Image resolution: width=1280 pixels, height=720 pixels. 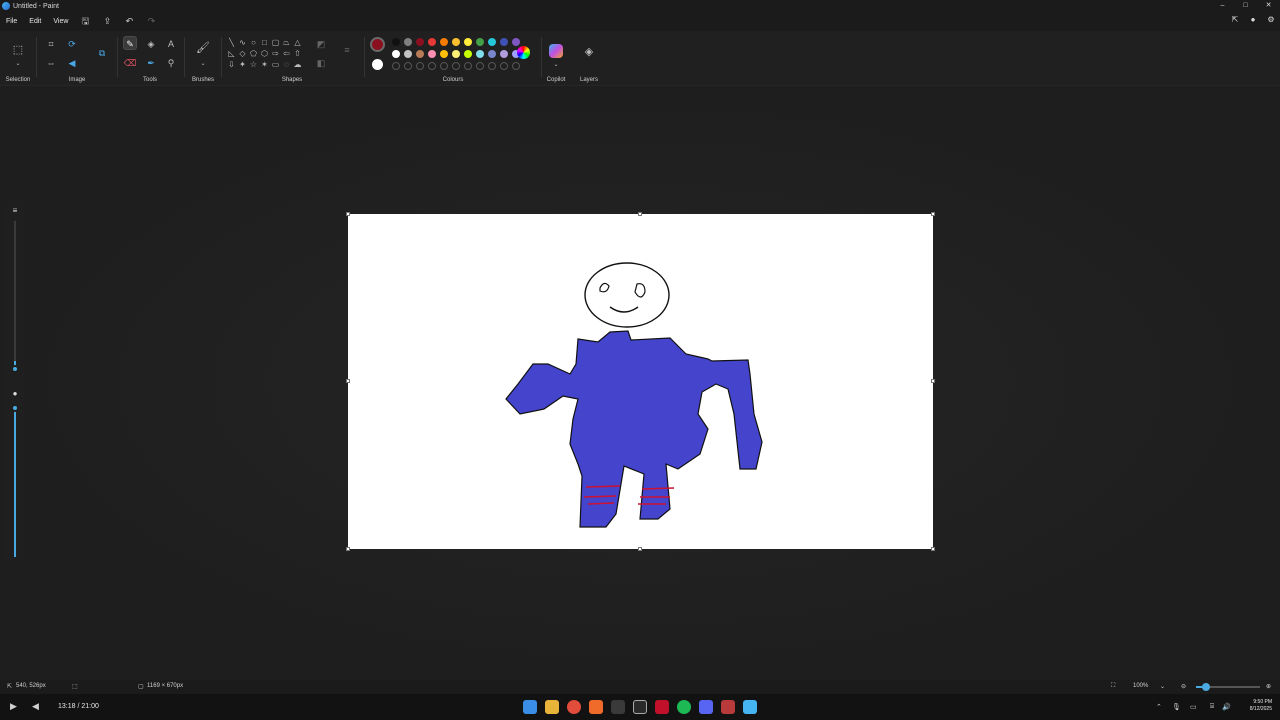 I want to click on colour-picker-icon: ✒, so click(x=151, y=63).